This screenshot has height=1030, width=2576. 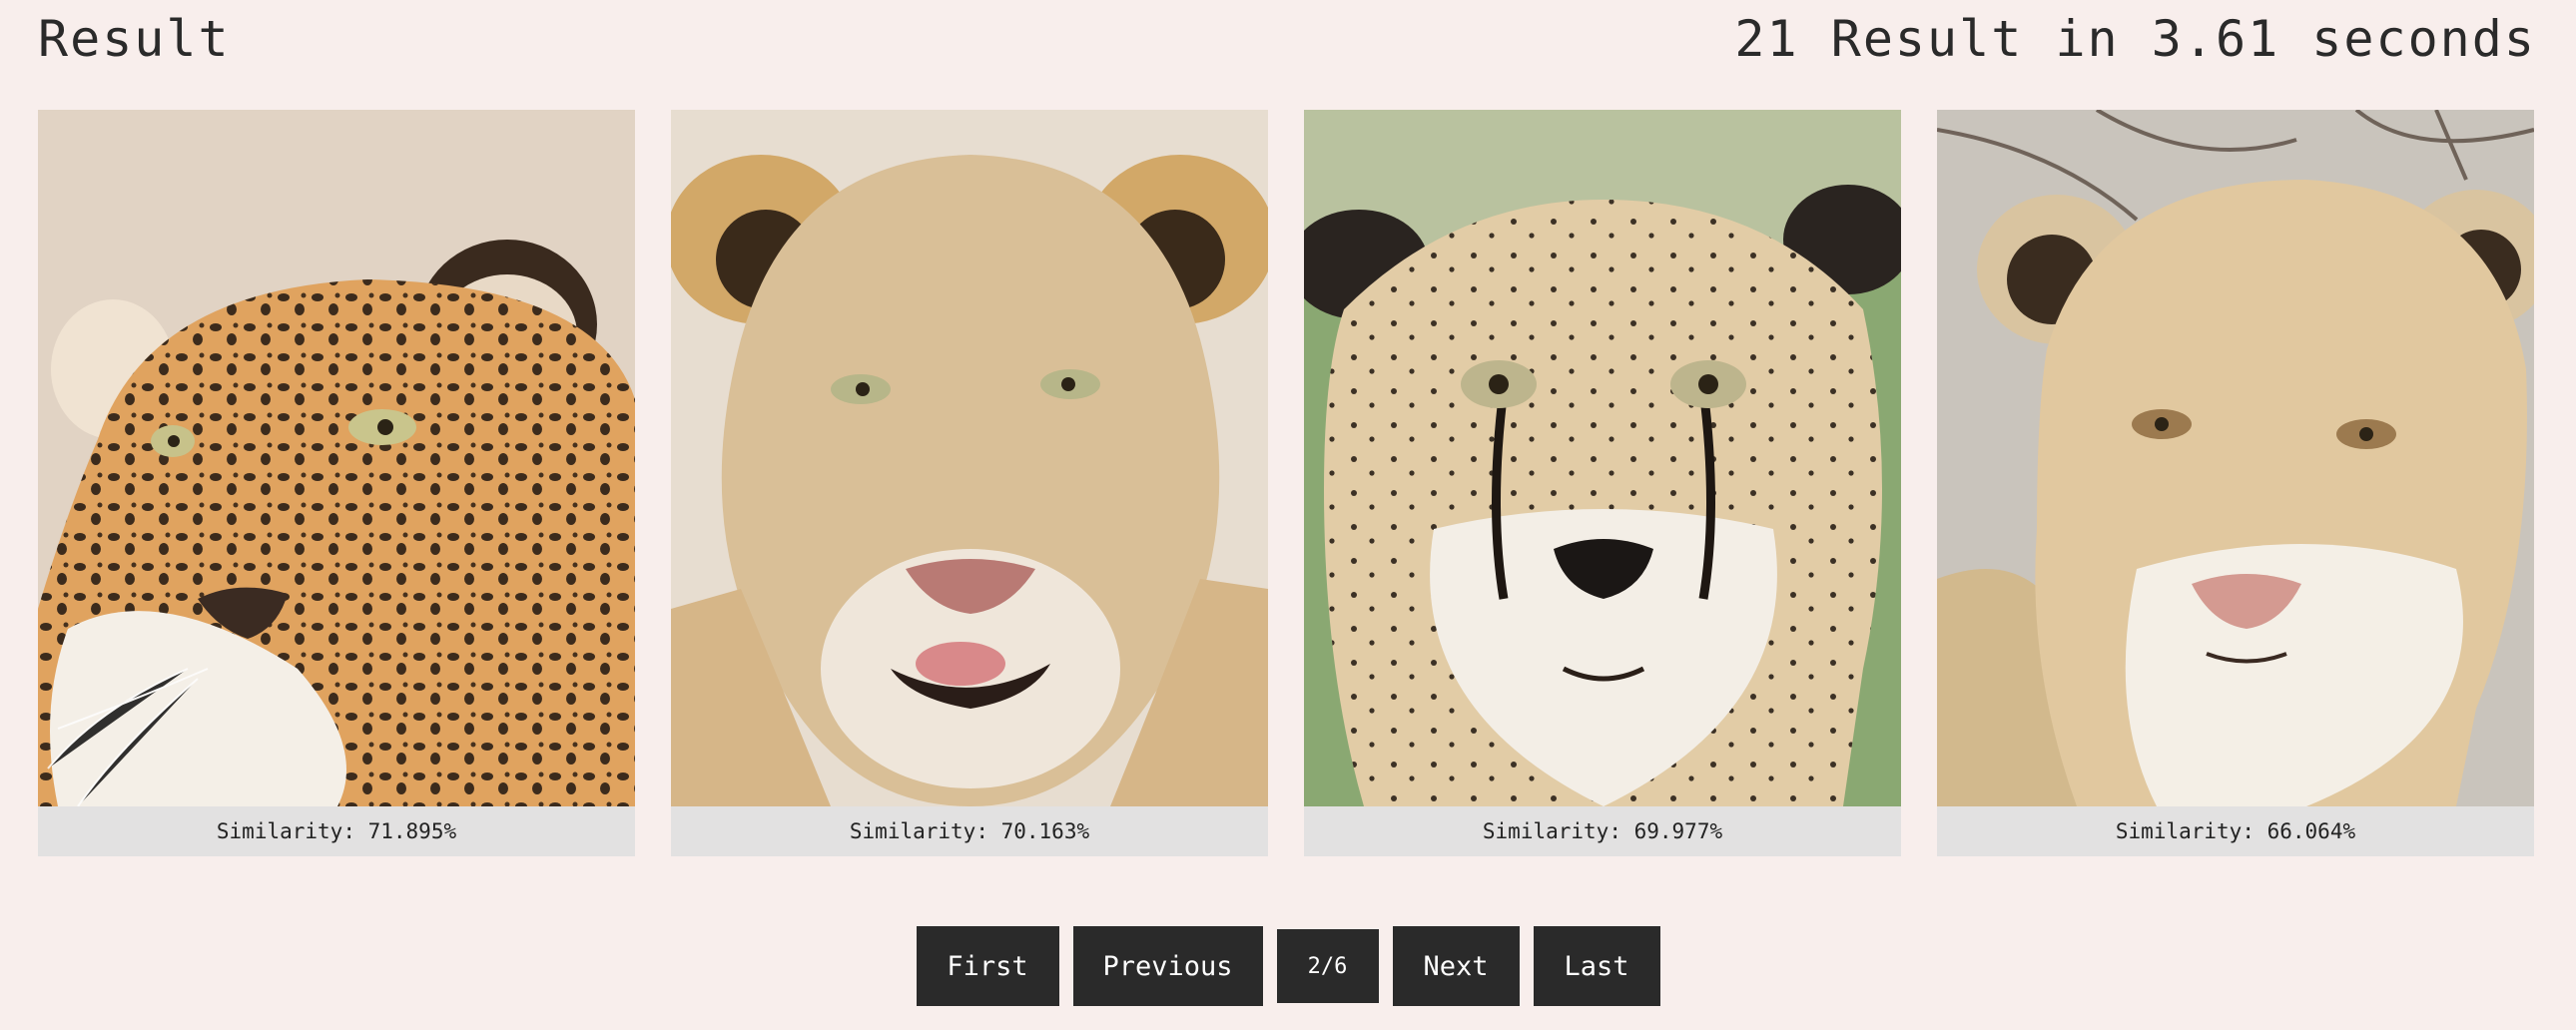 What do you see at coordinates (1167, 966) in the screenshot?
I see `previous-page-button: Previous` at bounding box center [1167, 966].